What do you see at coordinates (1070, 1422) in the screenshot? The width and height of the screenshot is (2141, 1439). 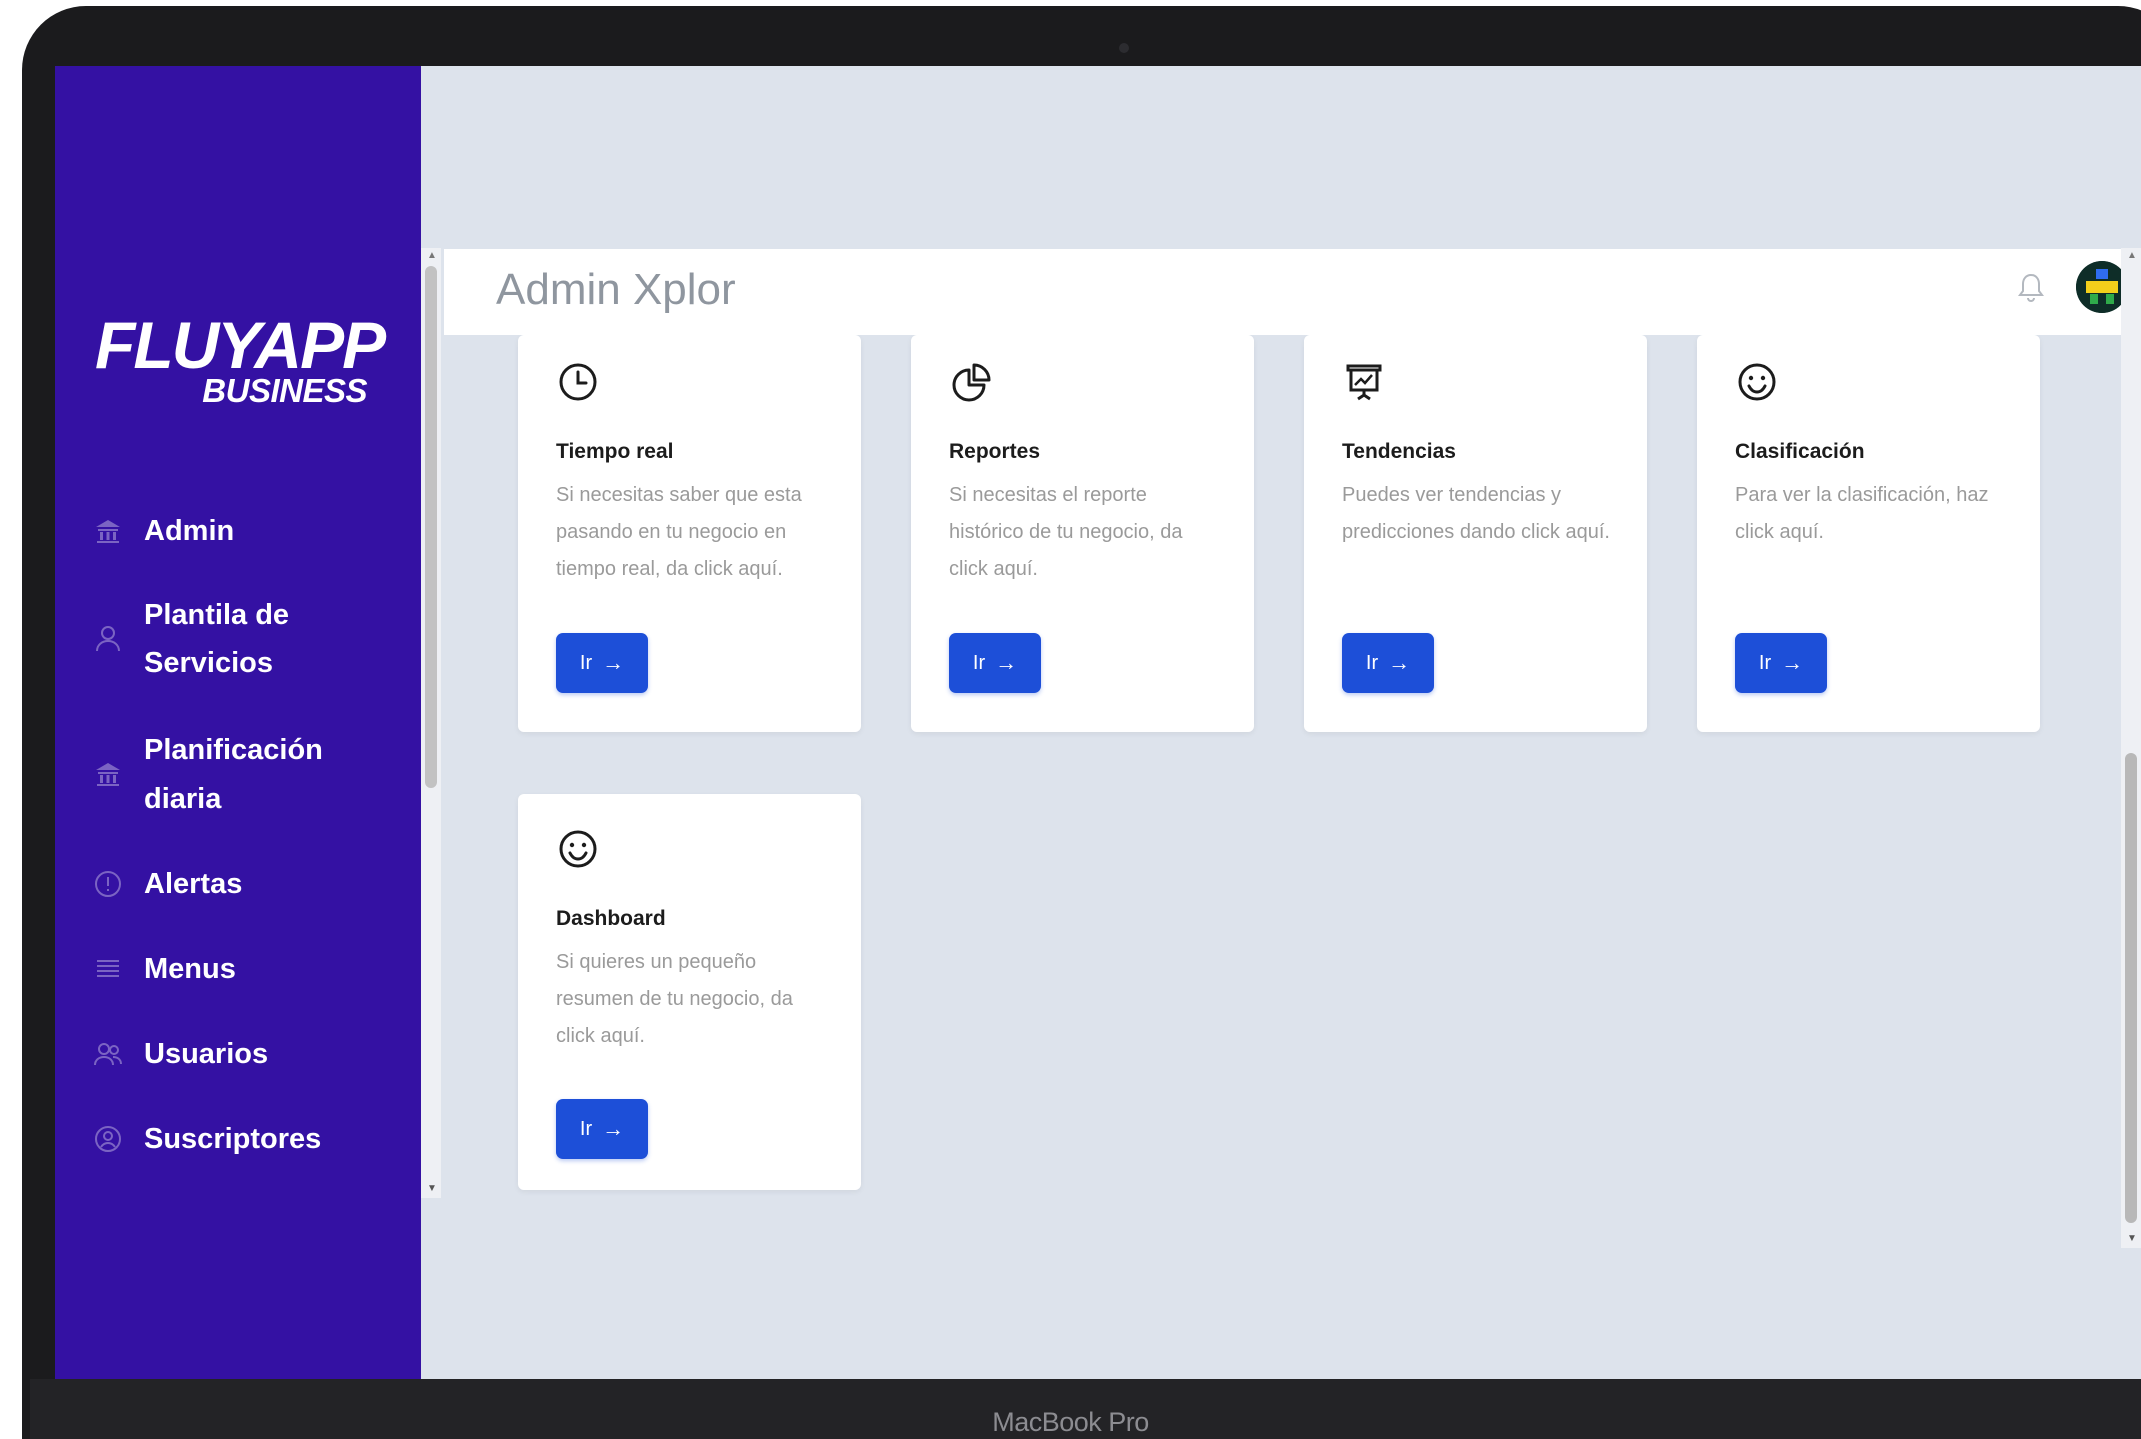 I see `device-label: MacBook Pro` at bounding box center [1070, 1422].